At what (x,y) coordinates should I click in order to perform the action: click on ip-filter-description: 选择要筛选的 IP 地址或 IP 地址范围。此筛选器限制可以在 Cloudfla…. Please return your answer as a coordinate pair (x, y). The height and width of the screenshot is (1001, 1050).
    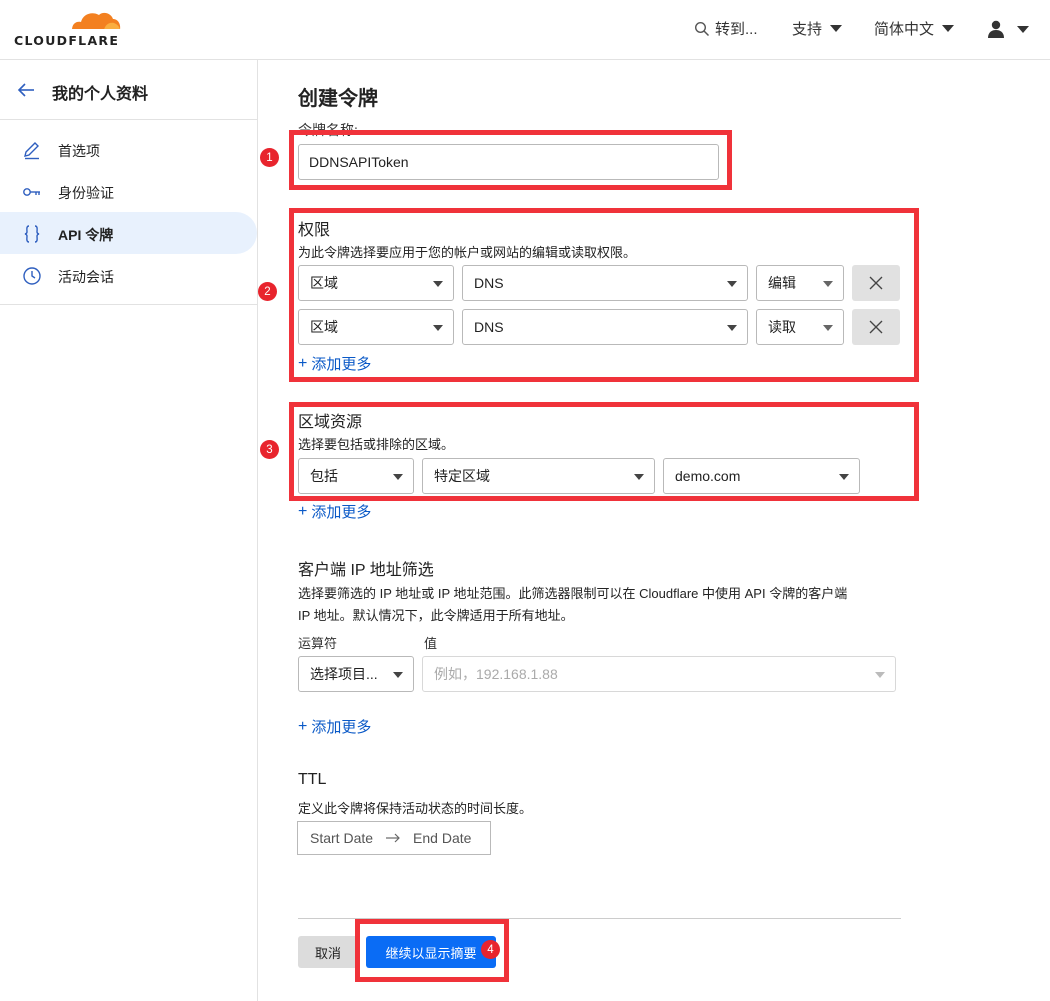
    Looking at the image, I should click on (573, 593).